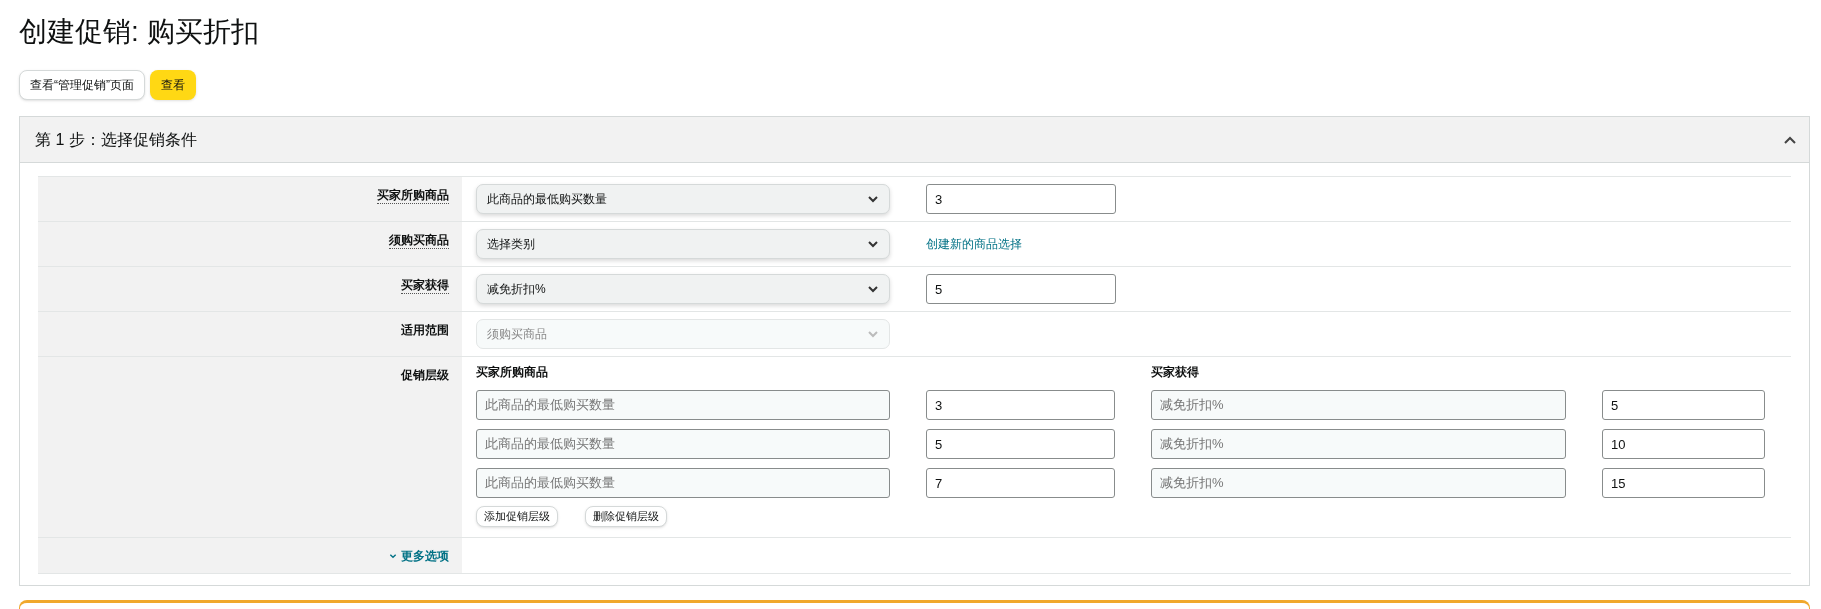  What do you see at coordinates (1021, 199) in the screenshot?
I see `input-field: 3` at bounding box center [1021, 199].